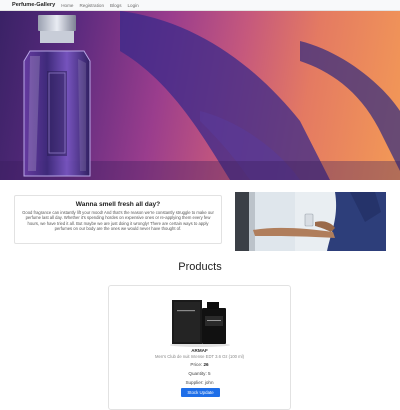 Image resolution: width=400 pixels, height=410 pixels. Describe the element at coordinates (116, 5) in the screenshot. I see `nav-link-blogs: Blogs` at that location.